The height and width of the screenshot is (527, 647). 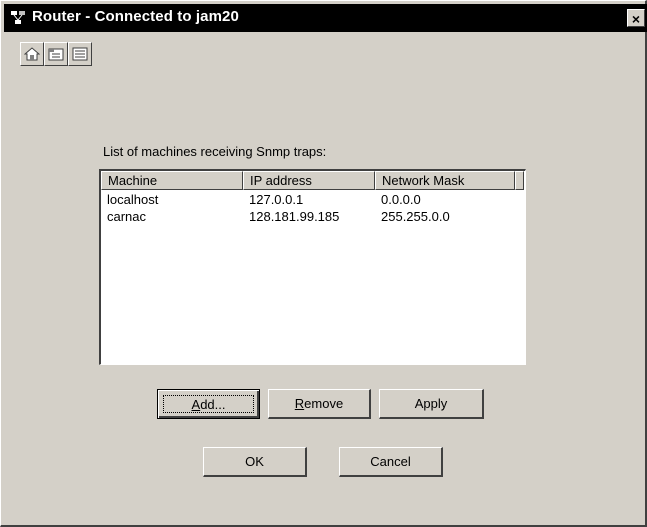 I want to click on cell-machine: localhost, so click(x=133, y=199).